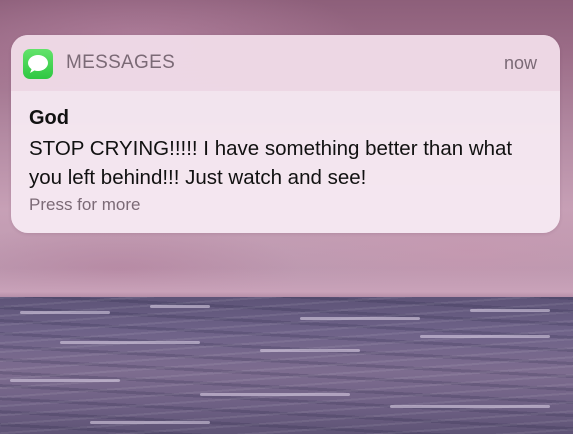  Describe the element at coordinates (49, 118) in the screenshot. I see `sender-name: God` at that location.